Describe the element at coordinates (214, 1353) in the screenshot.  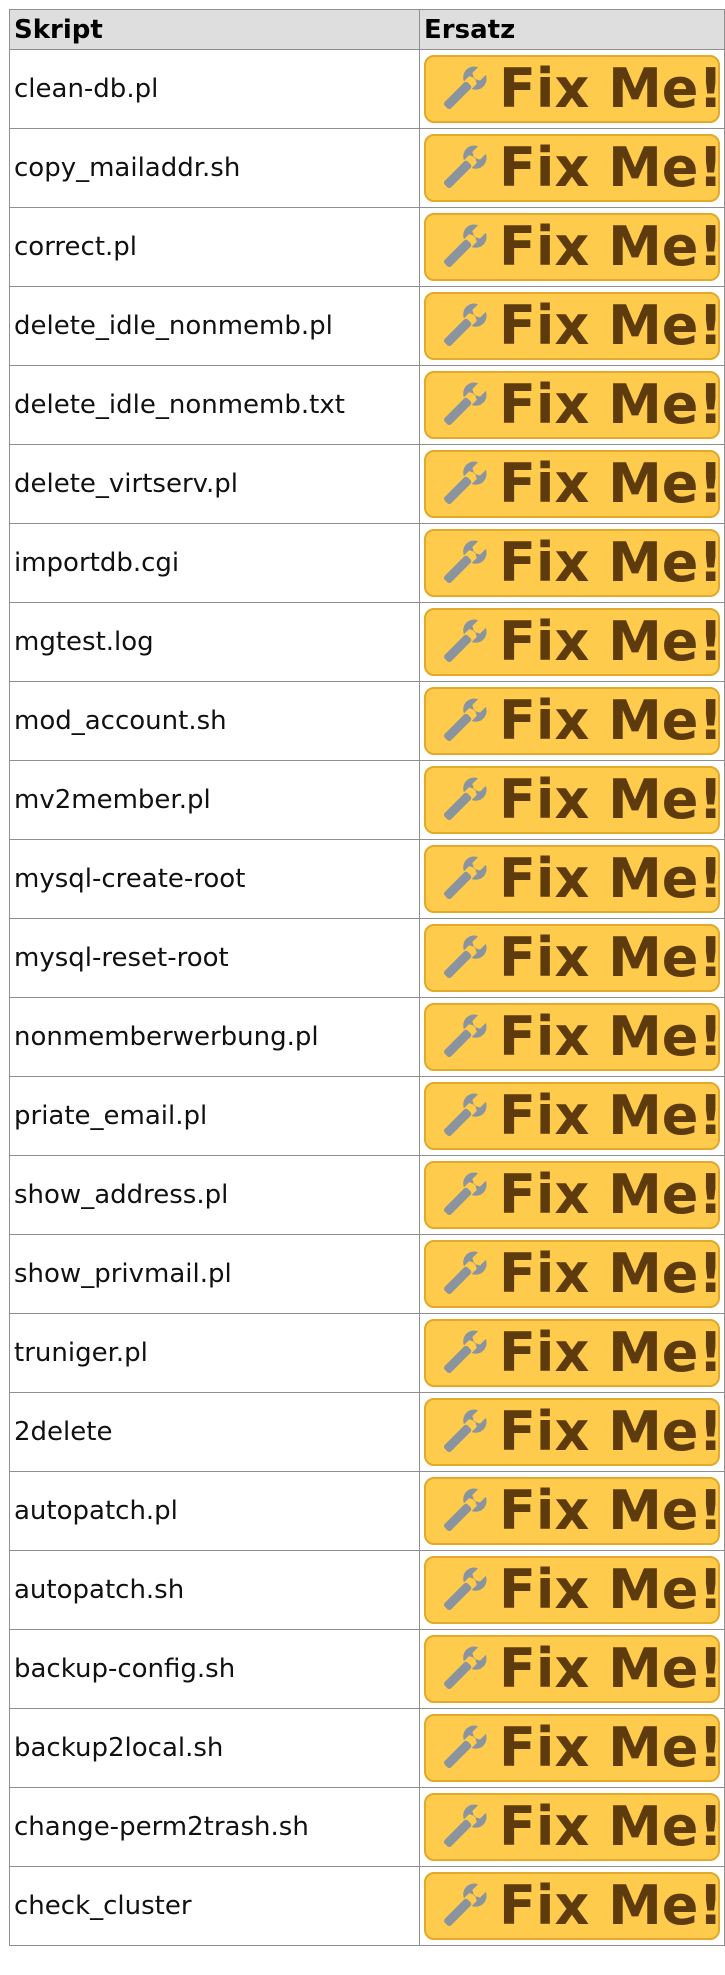
I see `script-name-cell: truniger.pl` at that location.